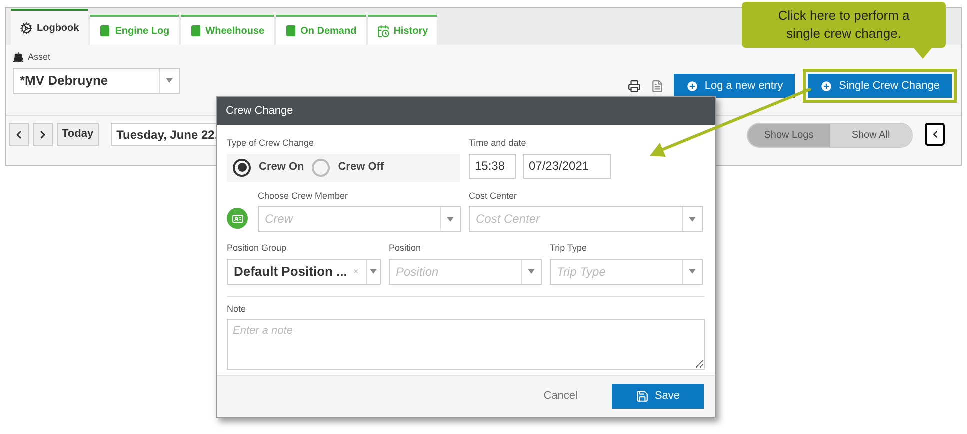  I want to click on view-toggle-option: Show Logs, so click(789, 135).